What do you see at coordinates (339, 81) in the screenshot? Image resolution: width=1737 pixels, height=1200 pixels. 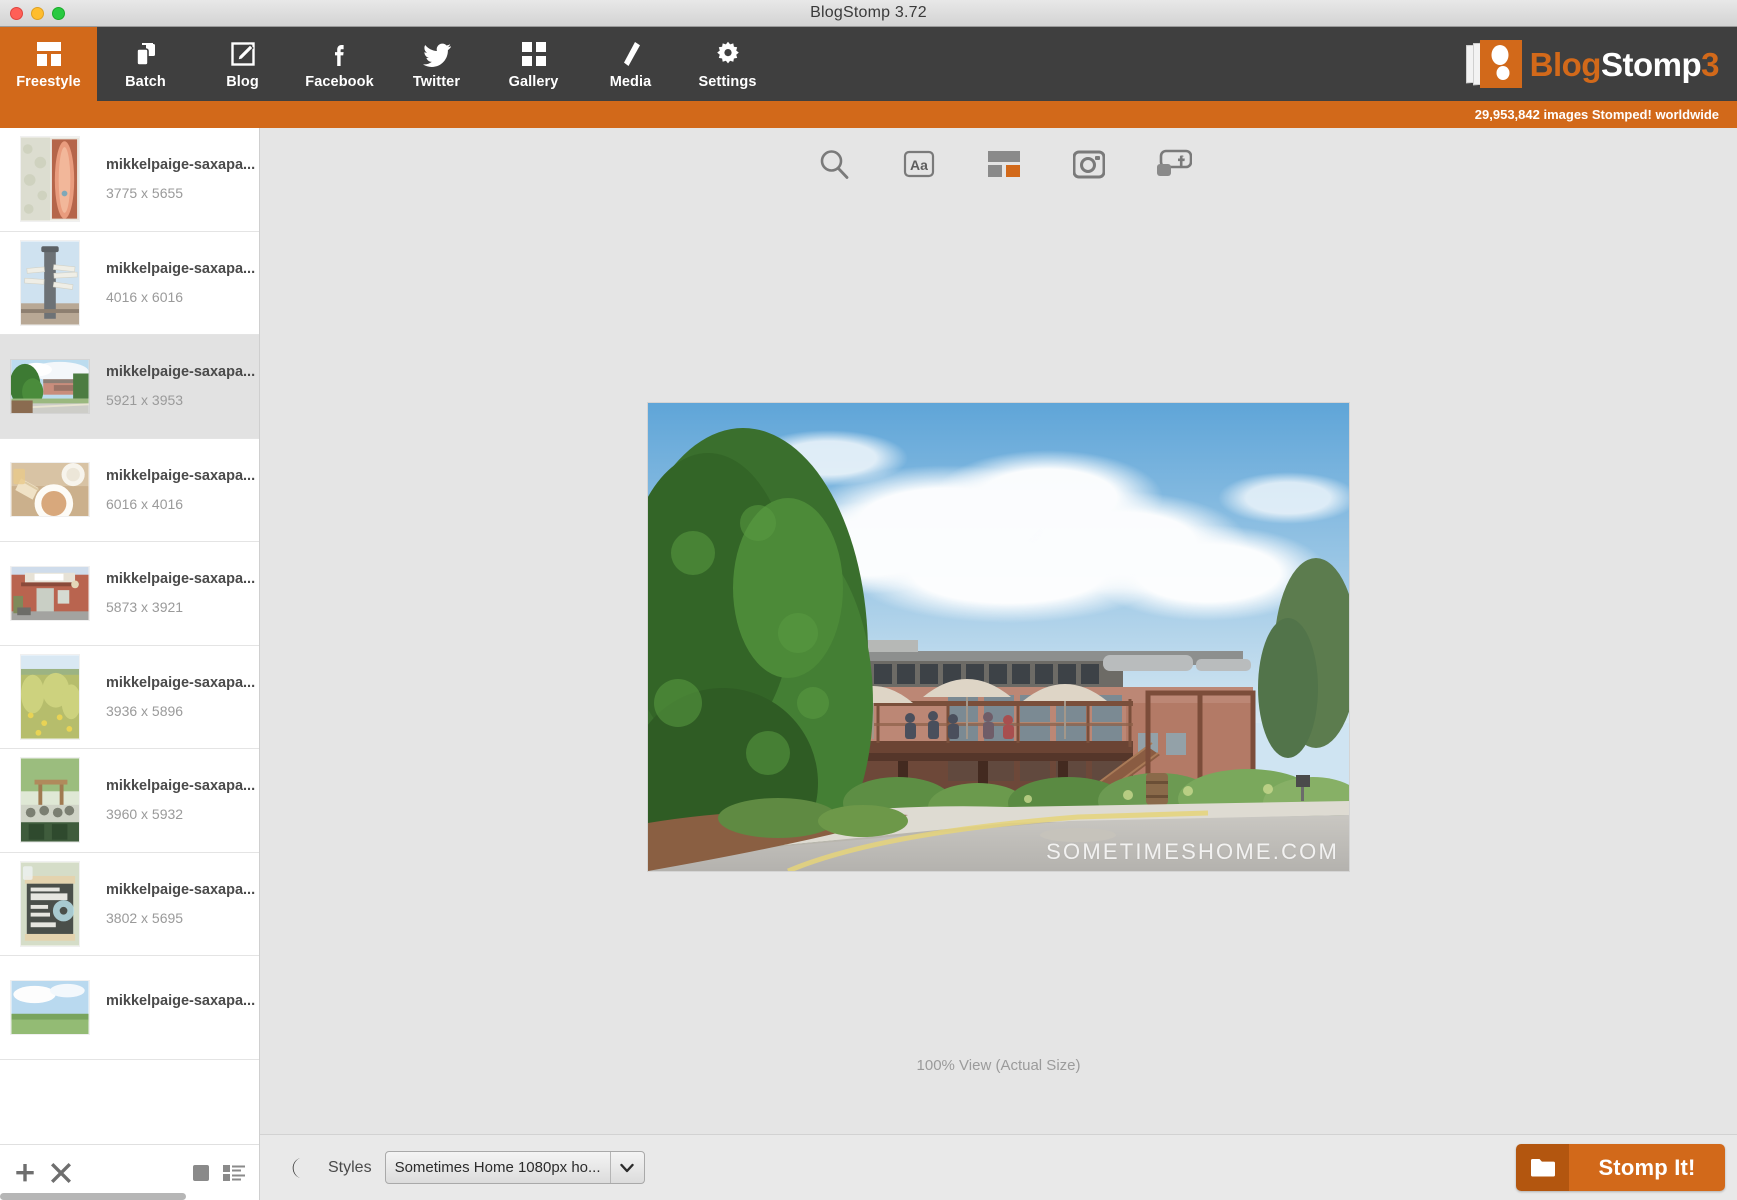 I see `nav-label-facebook: Facebook` at bounding box center [339, 81].